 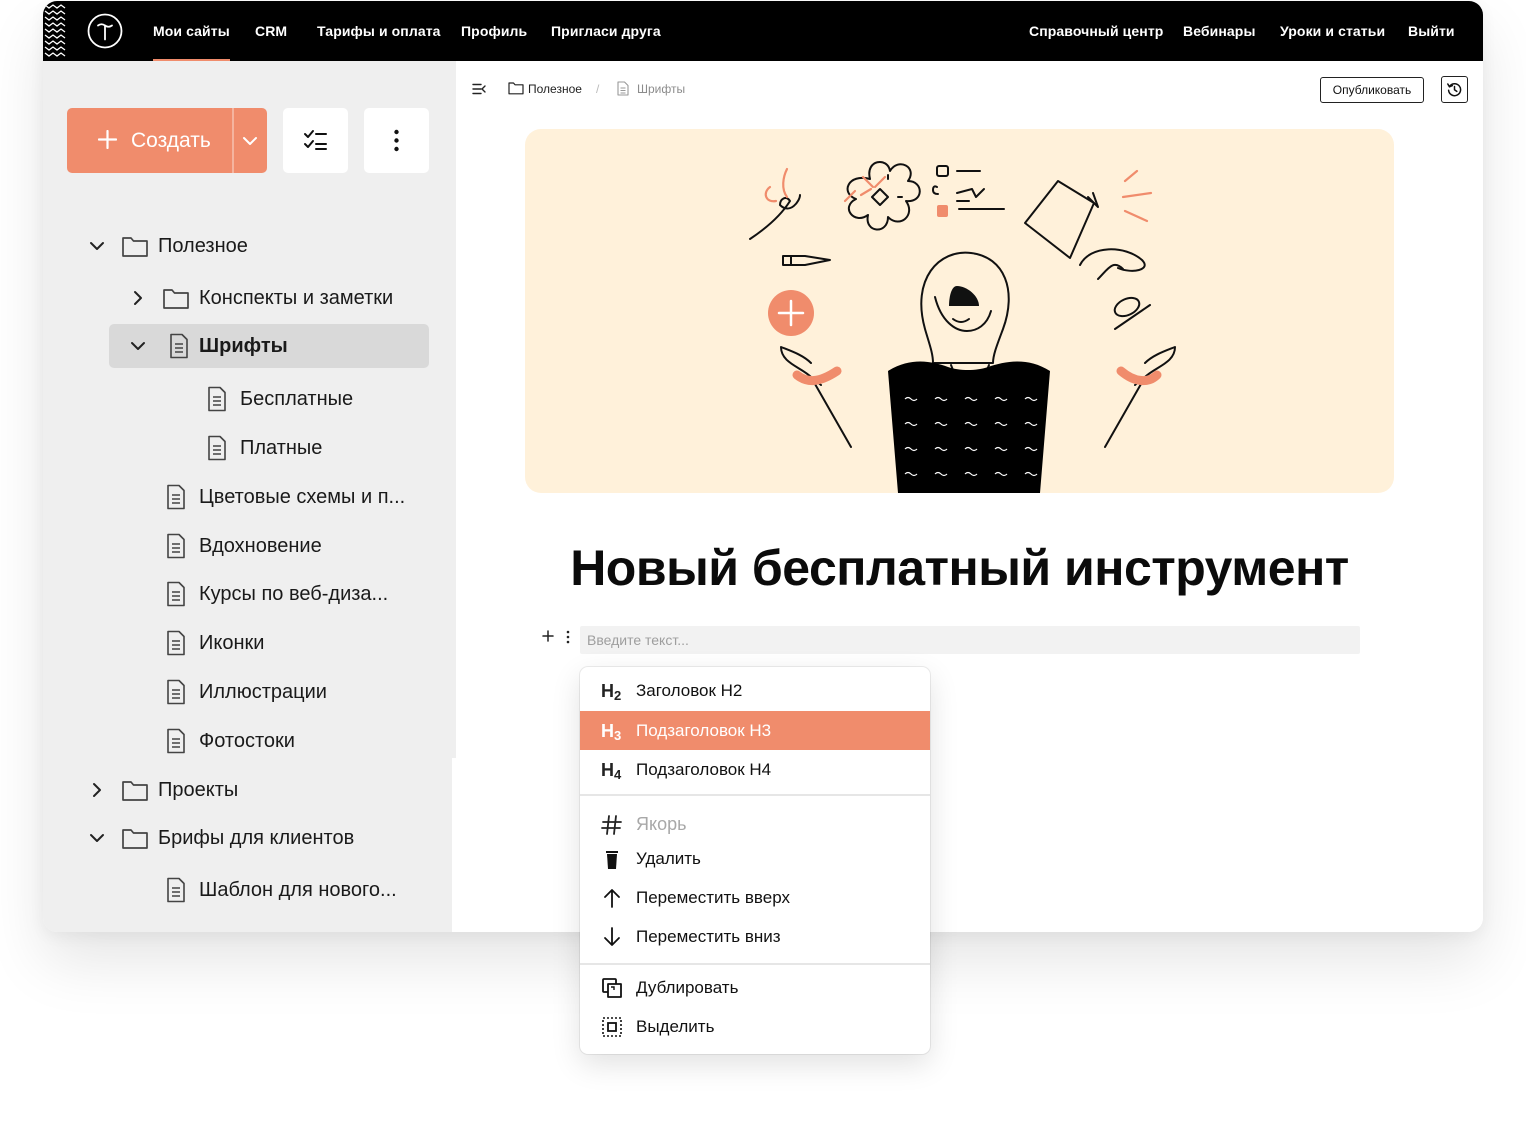 What do you see at coordinates (1219, 31) in the screenshot?
I see `nav-webinars: Вебинары` at bounding box center [1219, 31].